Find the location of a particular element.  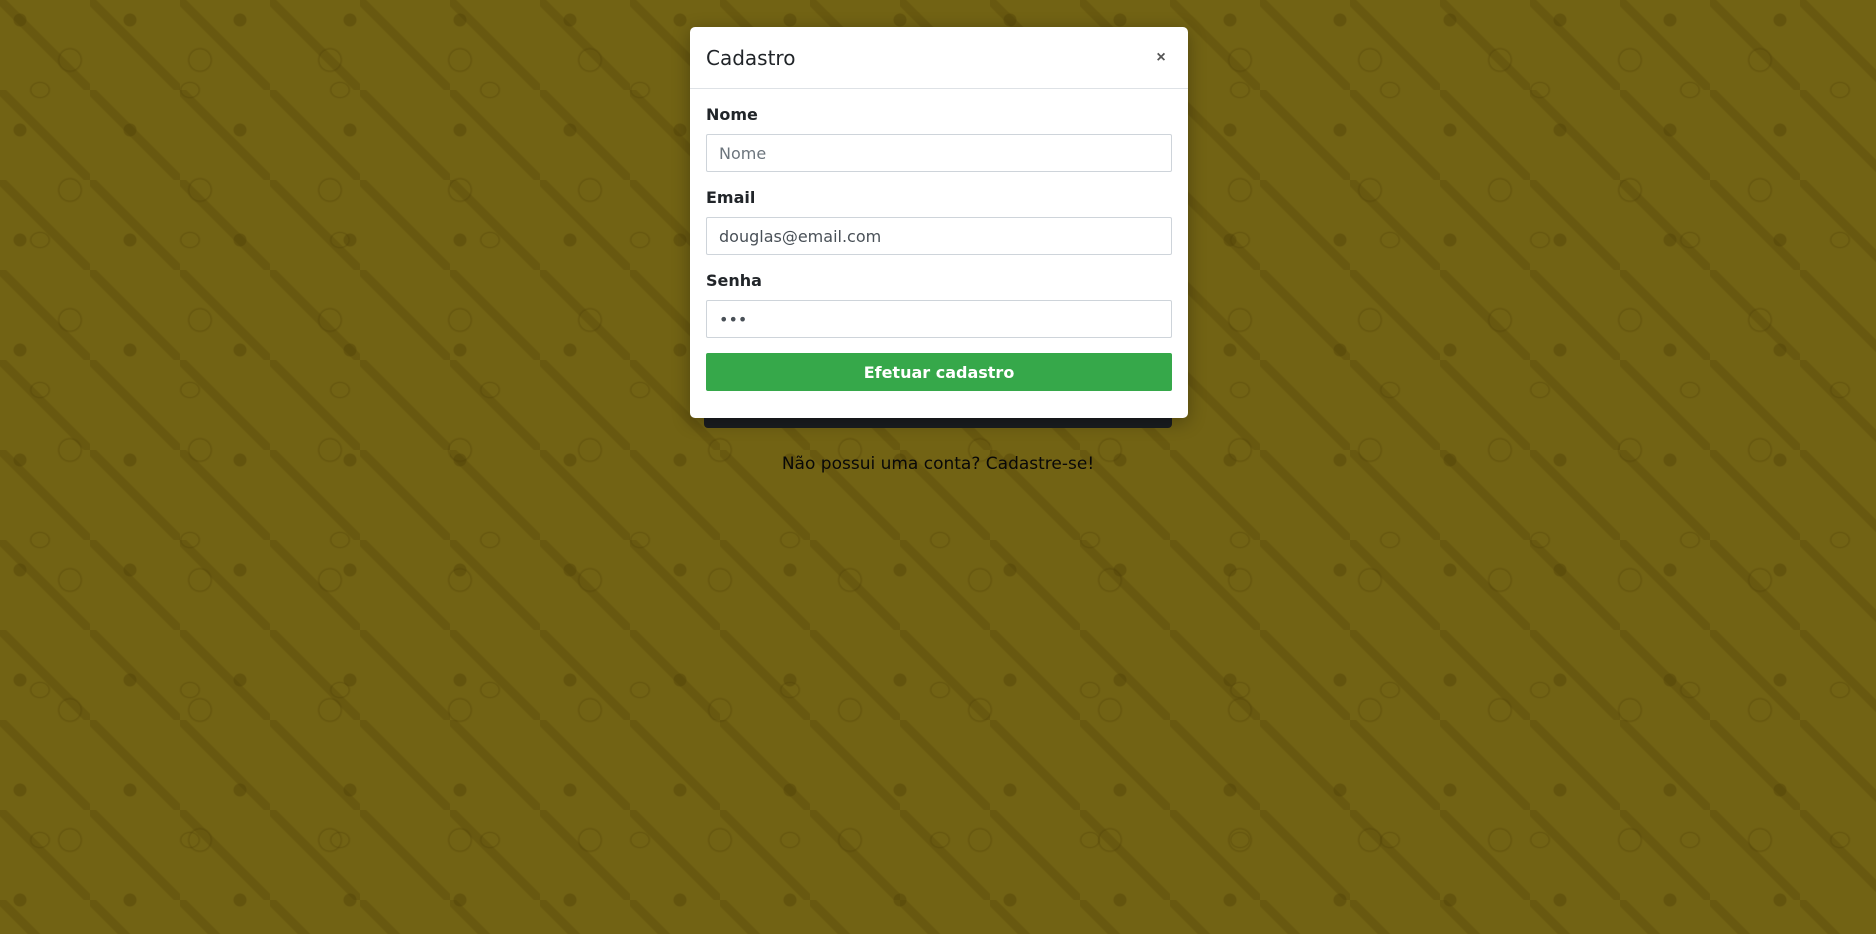

close-button: × is located at coordinates (1161, 58).